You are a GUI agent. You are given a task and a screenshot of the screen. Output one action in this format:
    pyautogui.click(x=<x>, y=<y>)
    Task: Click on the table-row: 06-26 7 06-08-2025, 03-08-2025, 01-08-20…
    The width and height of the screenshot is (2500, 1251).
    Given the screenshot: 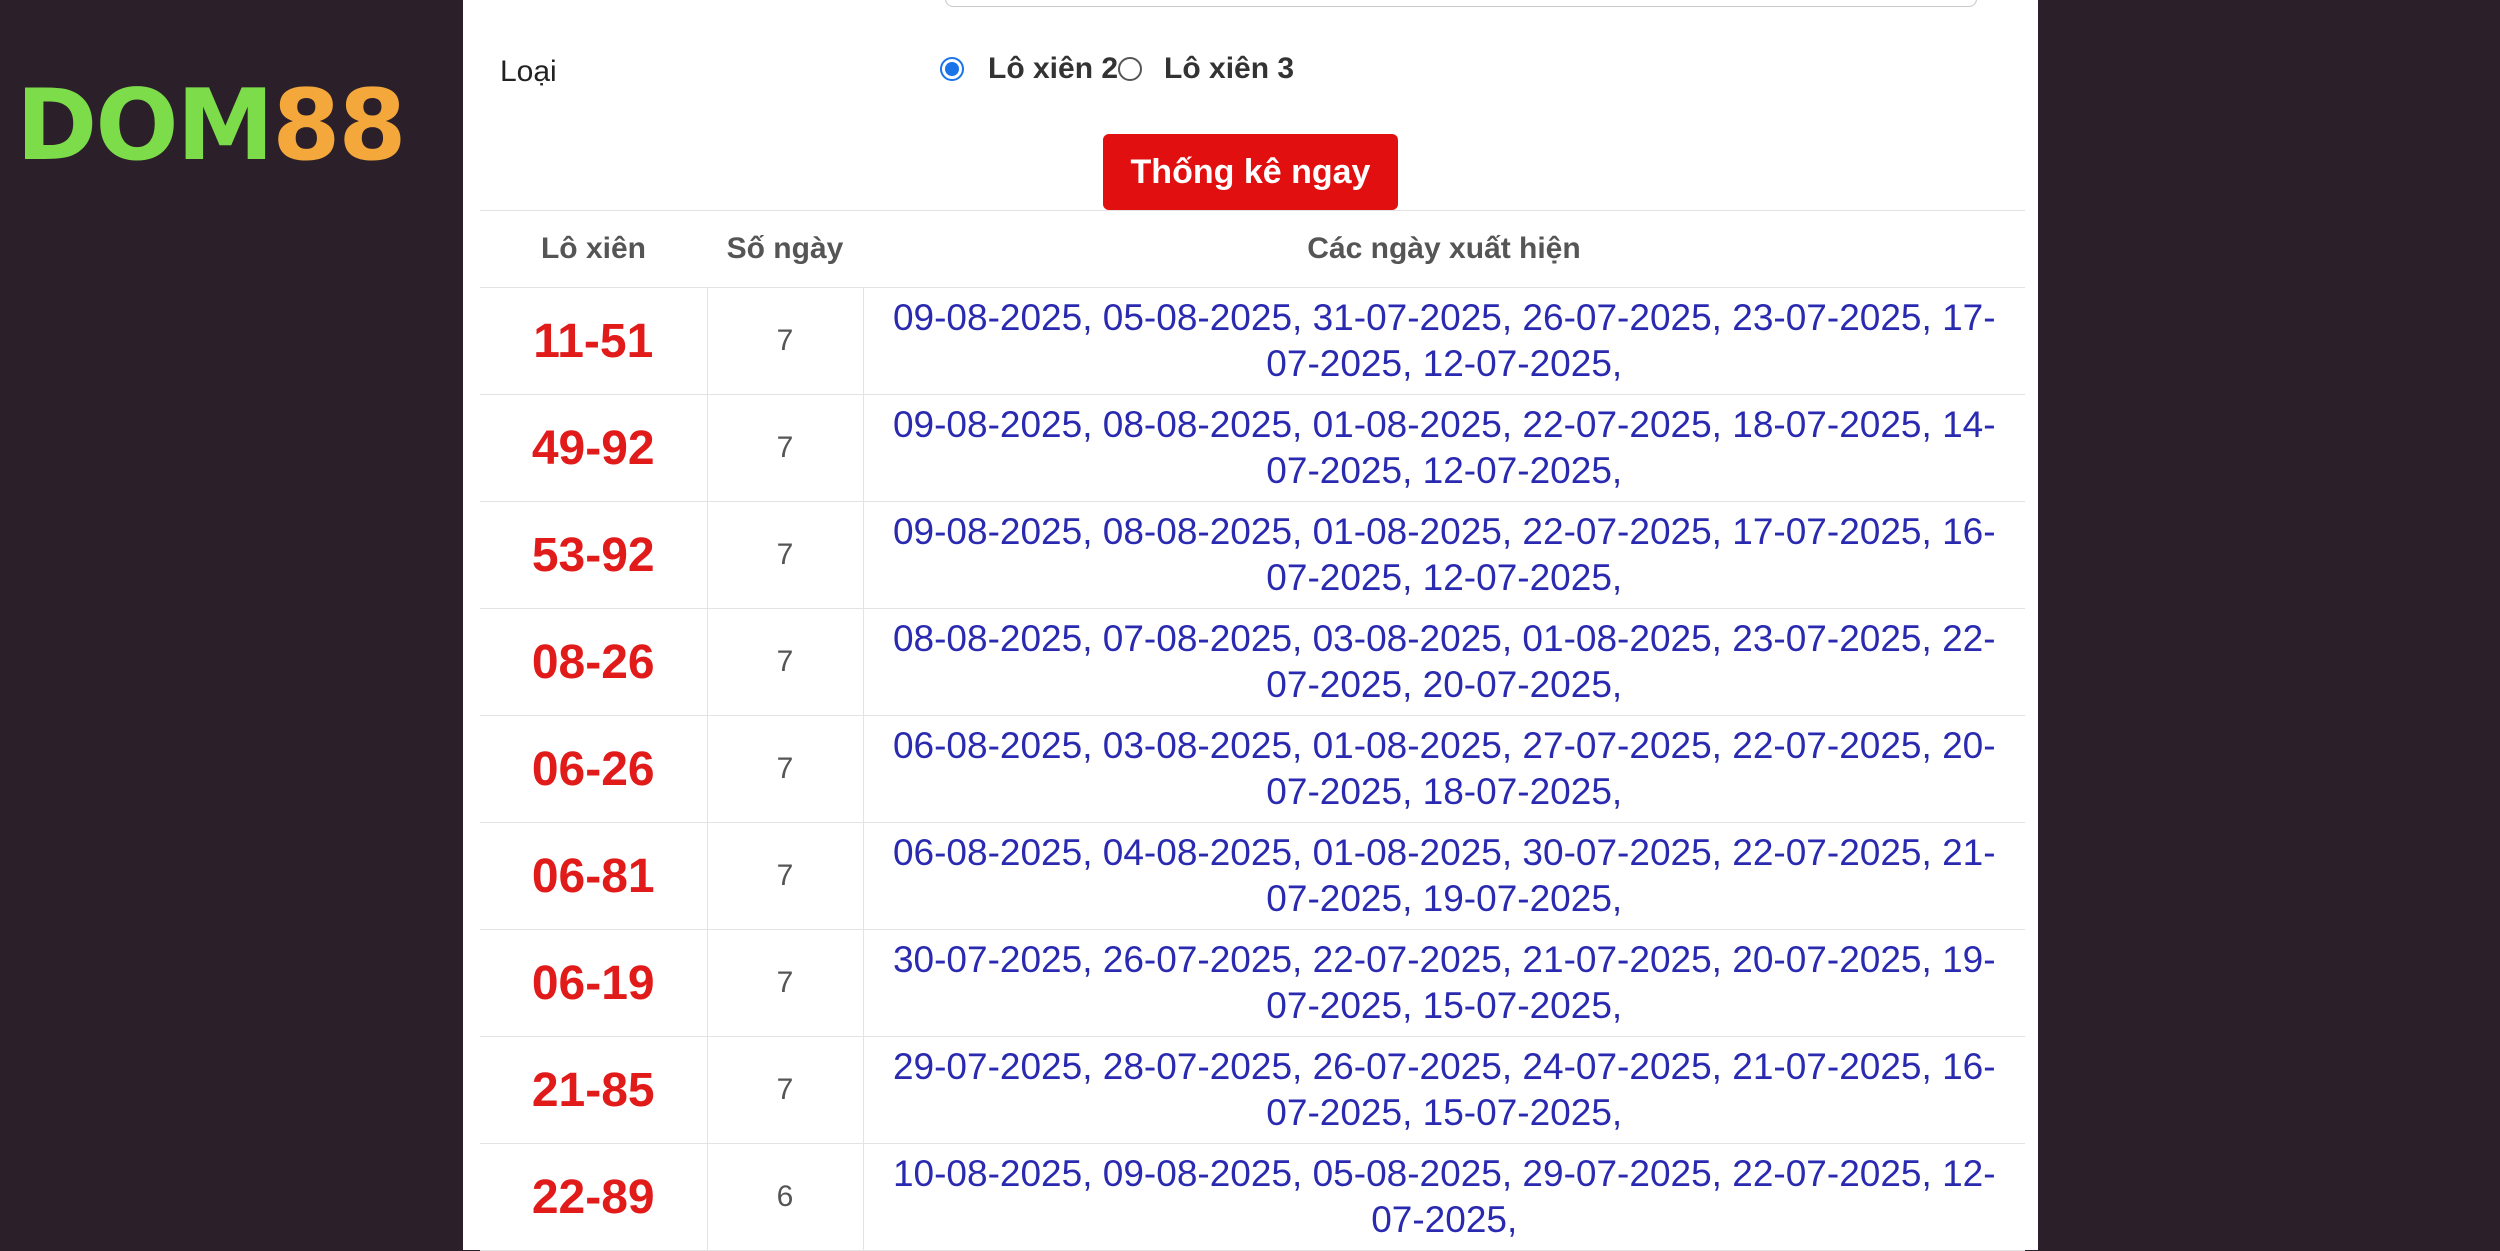 What is the action you would take?
    pyautogui.click(x=1252, y=769)
    